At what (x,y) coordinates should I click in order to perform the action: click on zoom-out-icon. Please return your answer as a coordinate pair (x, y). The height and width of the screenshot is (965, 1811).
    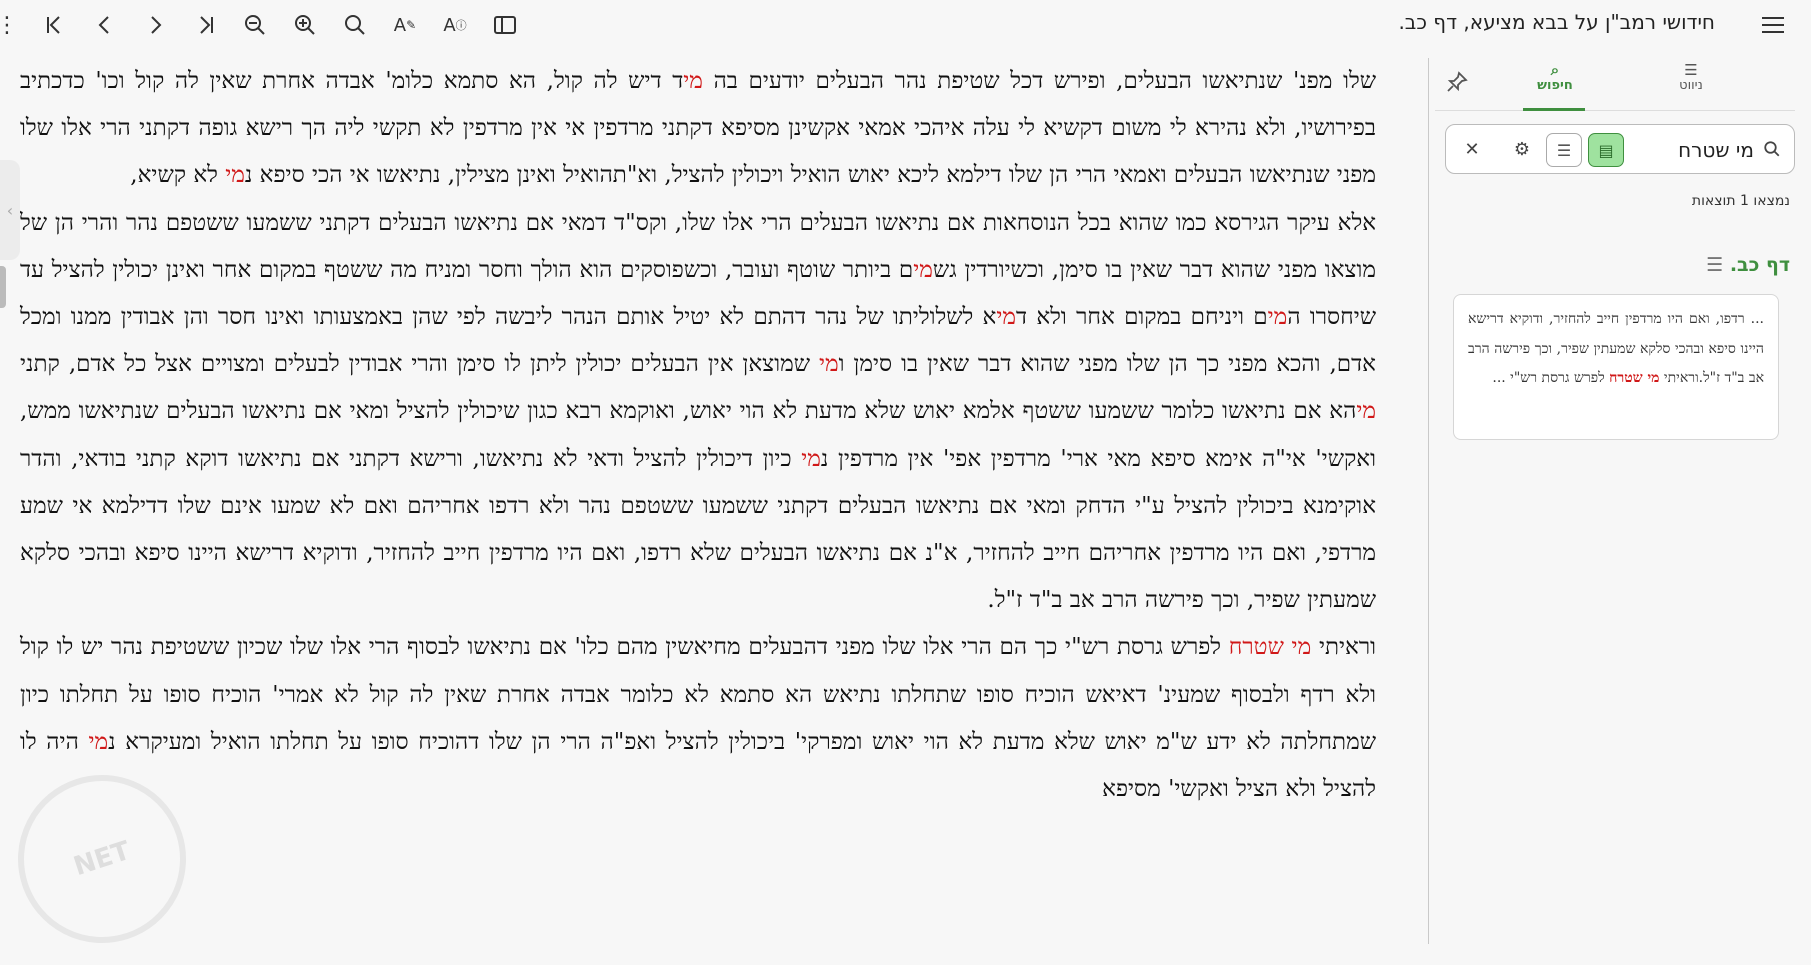
    Looking at the image, I should click on (255, 25).